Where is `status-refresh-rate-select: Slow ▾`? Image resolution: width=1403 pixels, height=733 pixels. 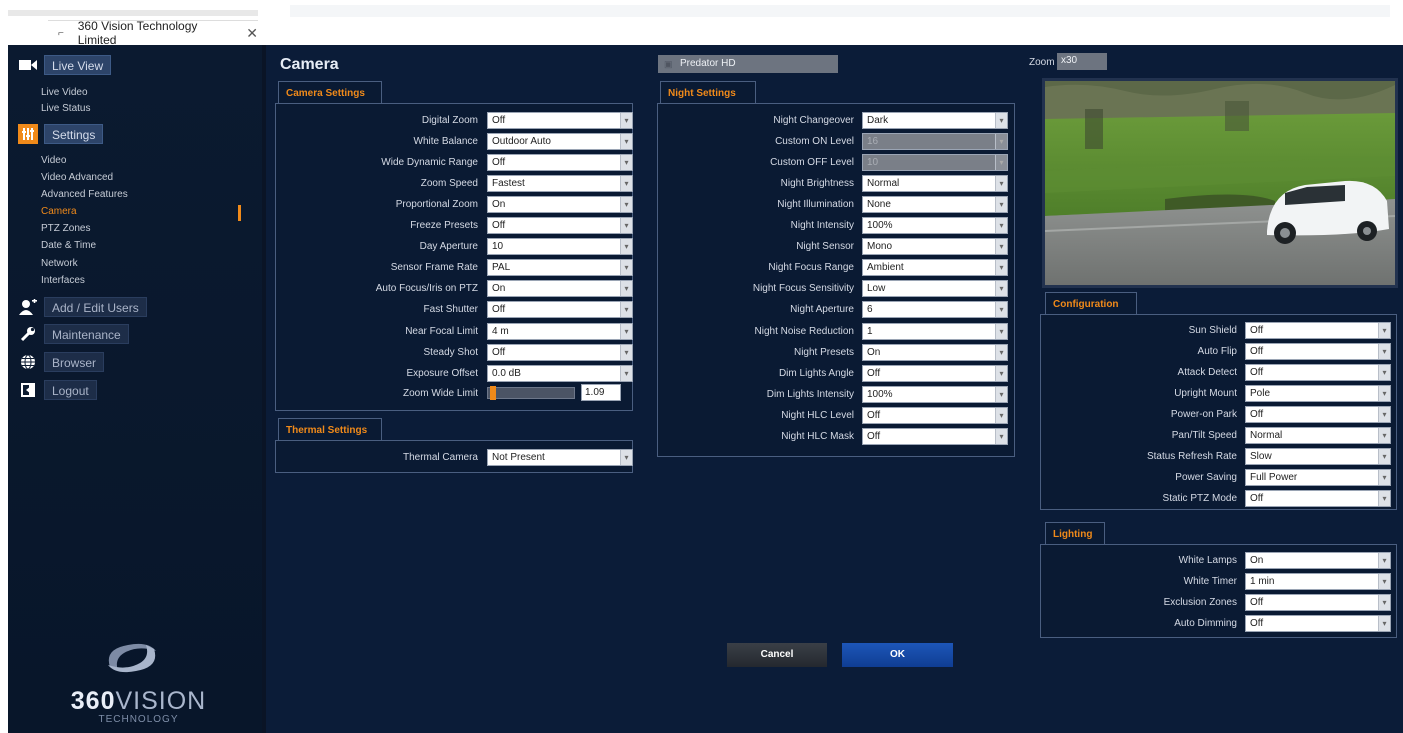 status-refresh-rate-select: Slow ▾ is located at coordinates (1318, 457).